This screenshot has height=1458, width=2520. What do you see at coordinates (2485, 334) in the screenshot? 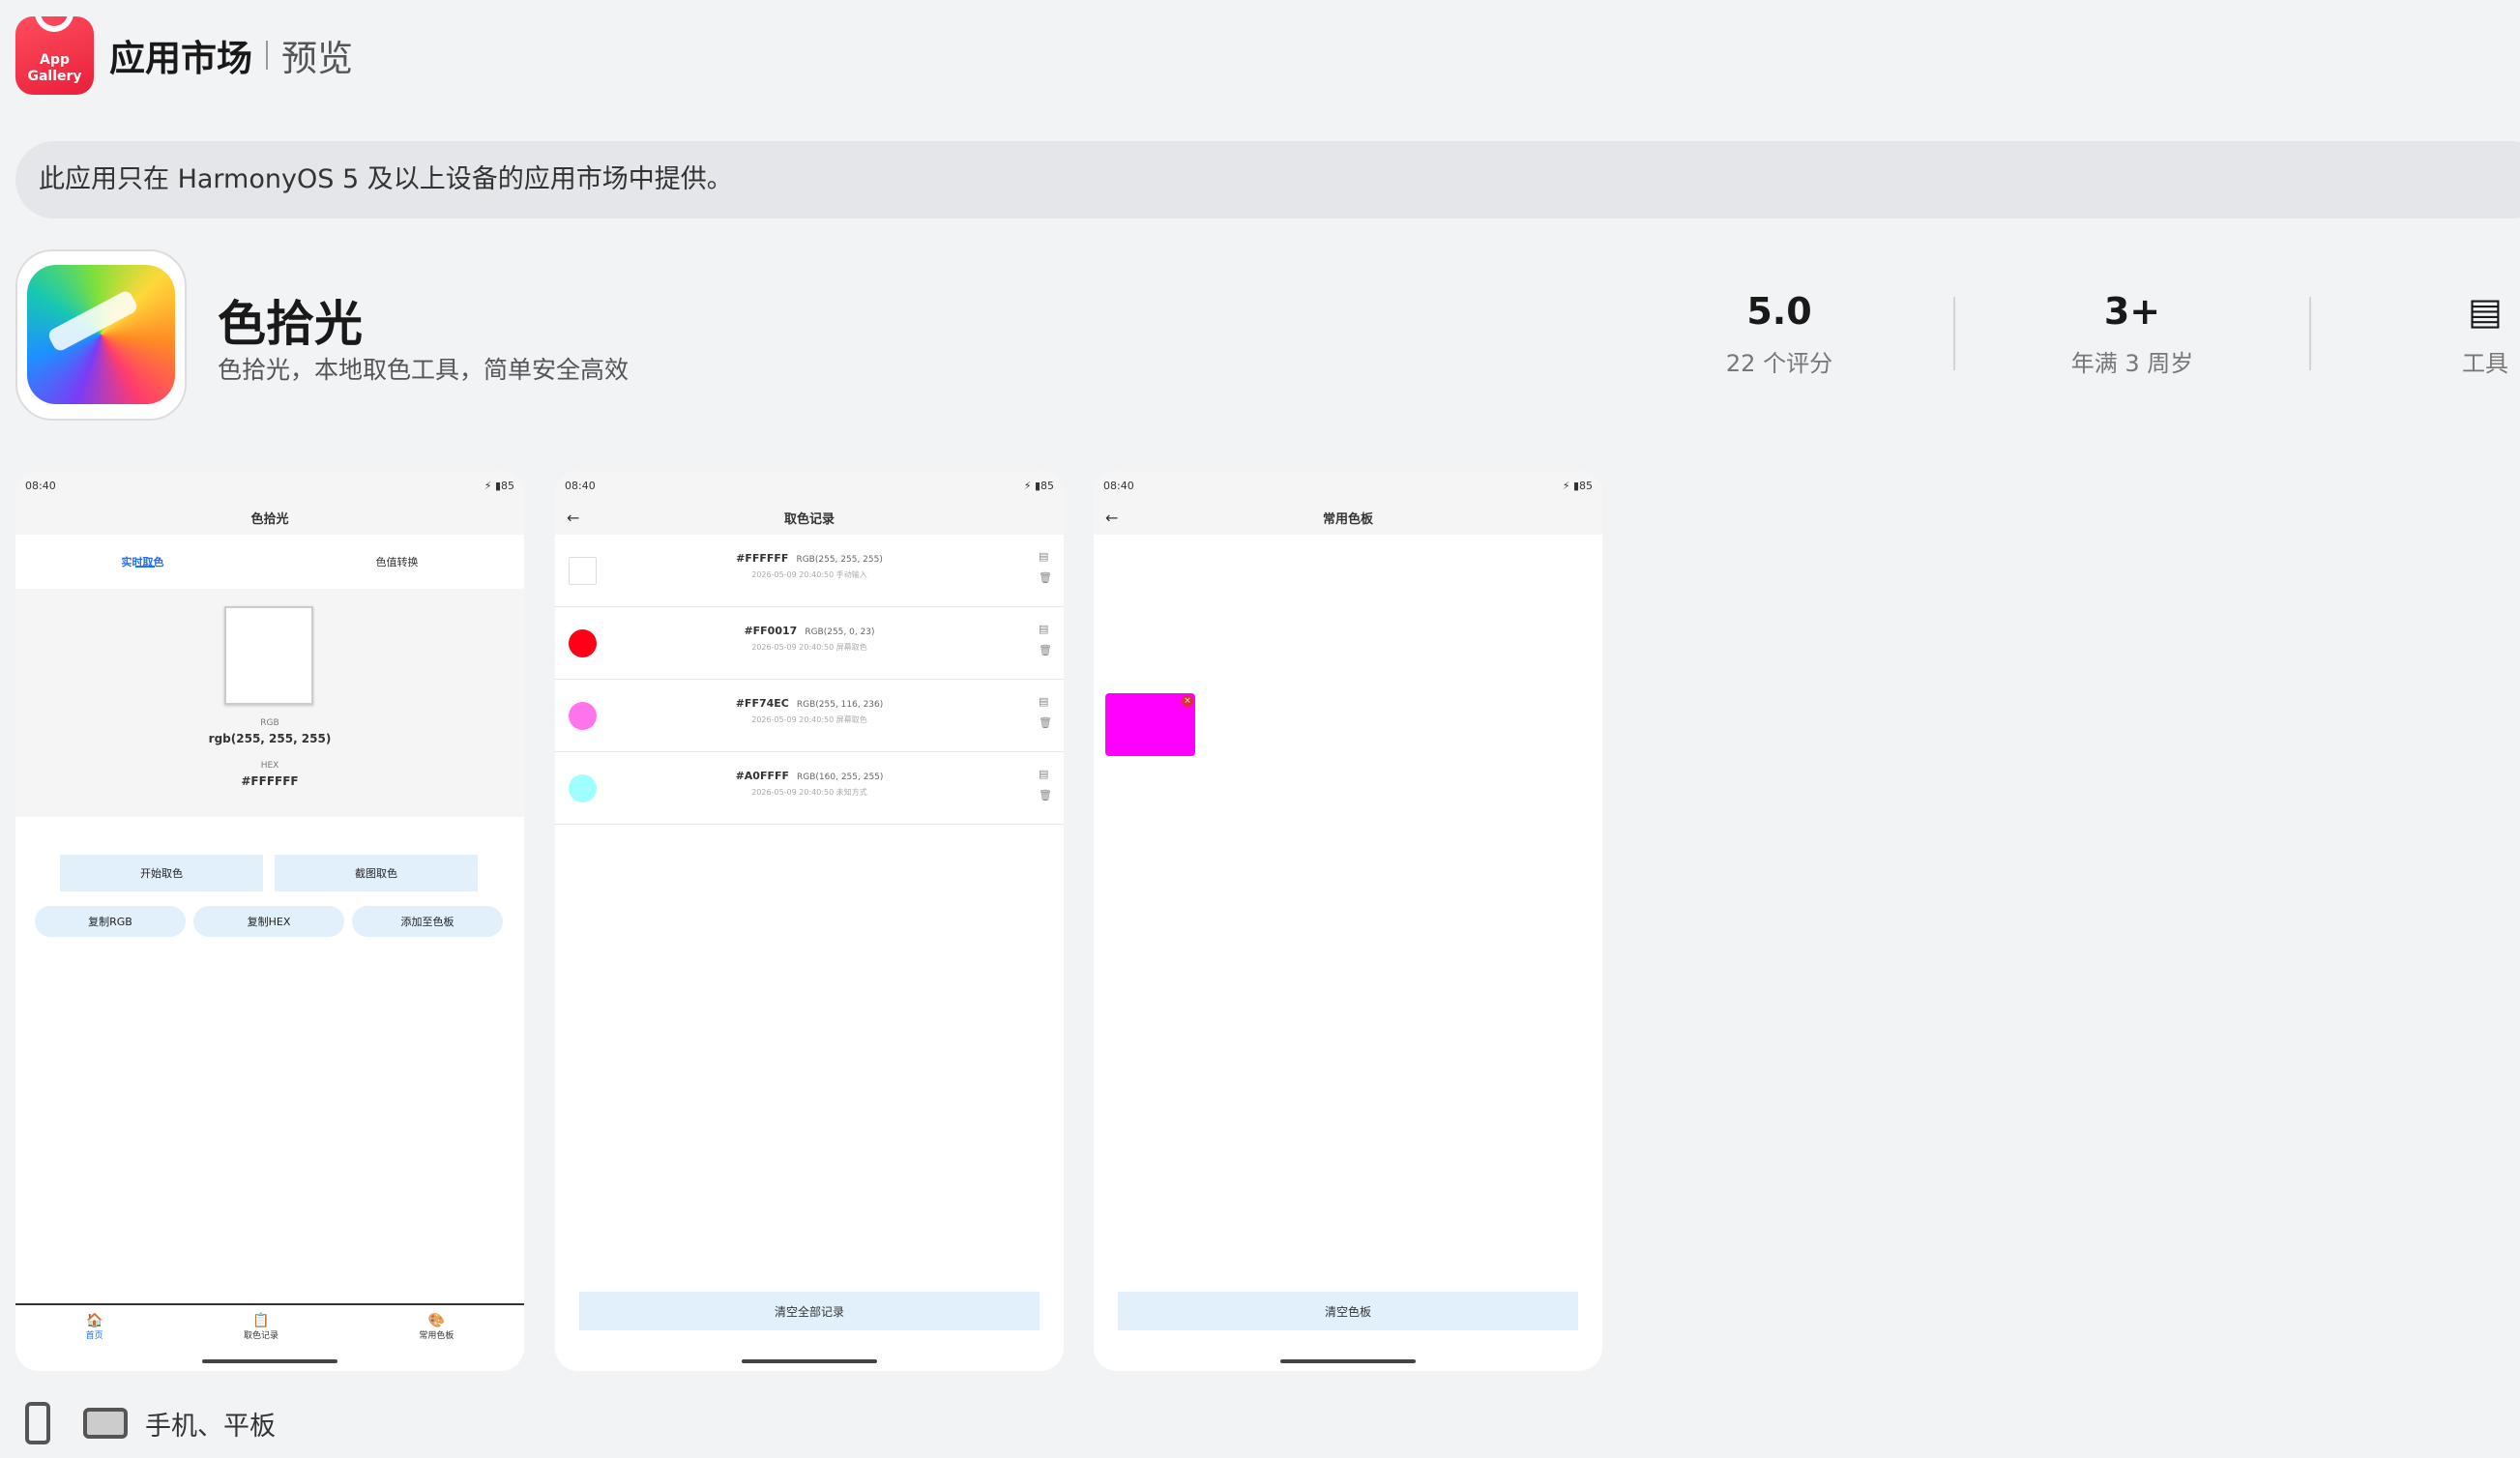
I see `category-stat: ▤ 工具` at bounding box center [2485, 334].